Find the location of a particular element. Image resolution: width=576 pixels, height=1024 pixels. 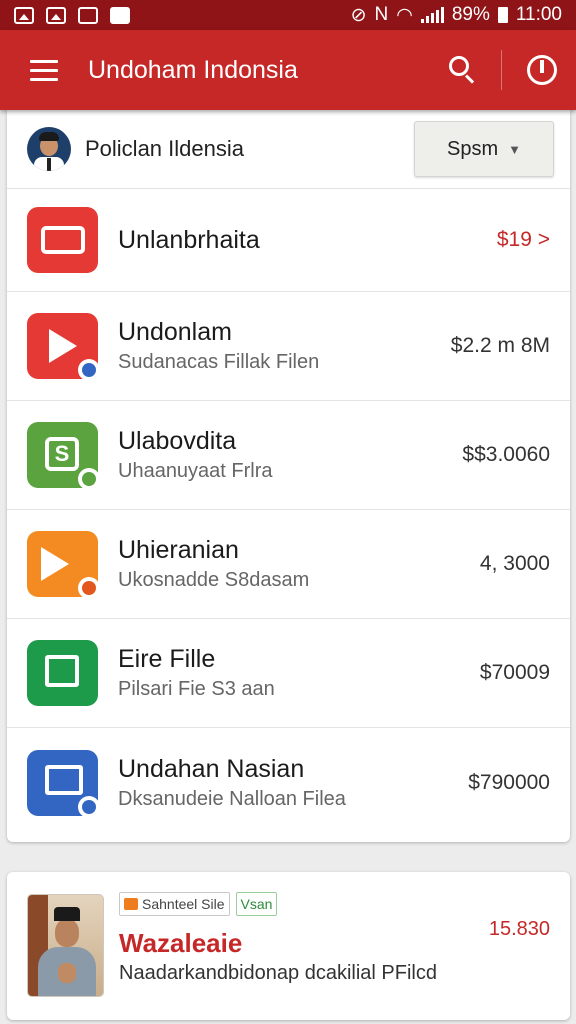

item-title: Ulabovdita is located at coordinates (177, 441).